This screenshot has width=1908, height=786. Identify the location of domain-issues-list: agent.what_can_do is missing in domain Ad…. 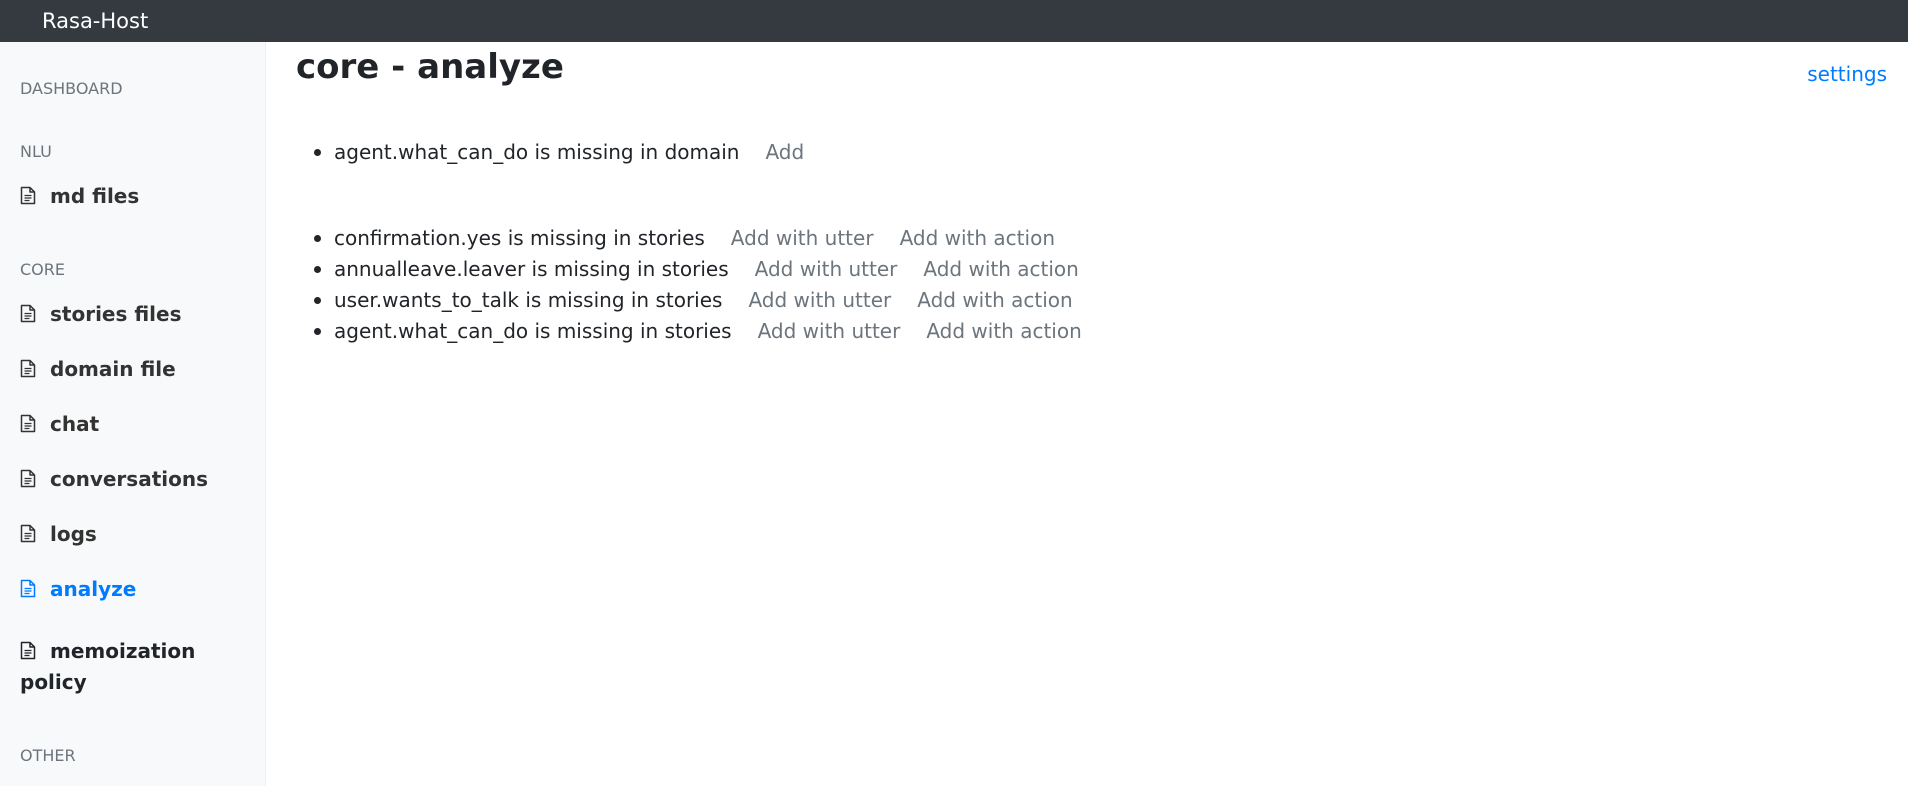
(559, 152).